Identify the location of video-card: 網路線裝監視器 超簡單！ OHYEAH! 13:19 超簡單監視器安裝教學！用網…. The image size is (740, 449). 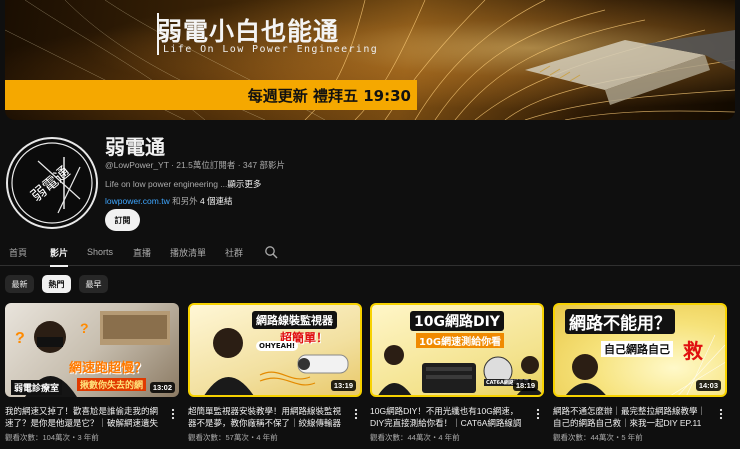
(275, 372).